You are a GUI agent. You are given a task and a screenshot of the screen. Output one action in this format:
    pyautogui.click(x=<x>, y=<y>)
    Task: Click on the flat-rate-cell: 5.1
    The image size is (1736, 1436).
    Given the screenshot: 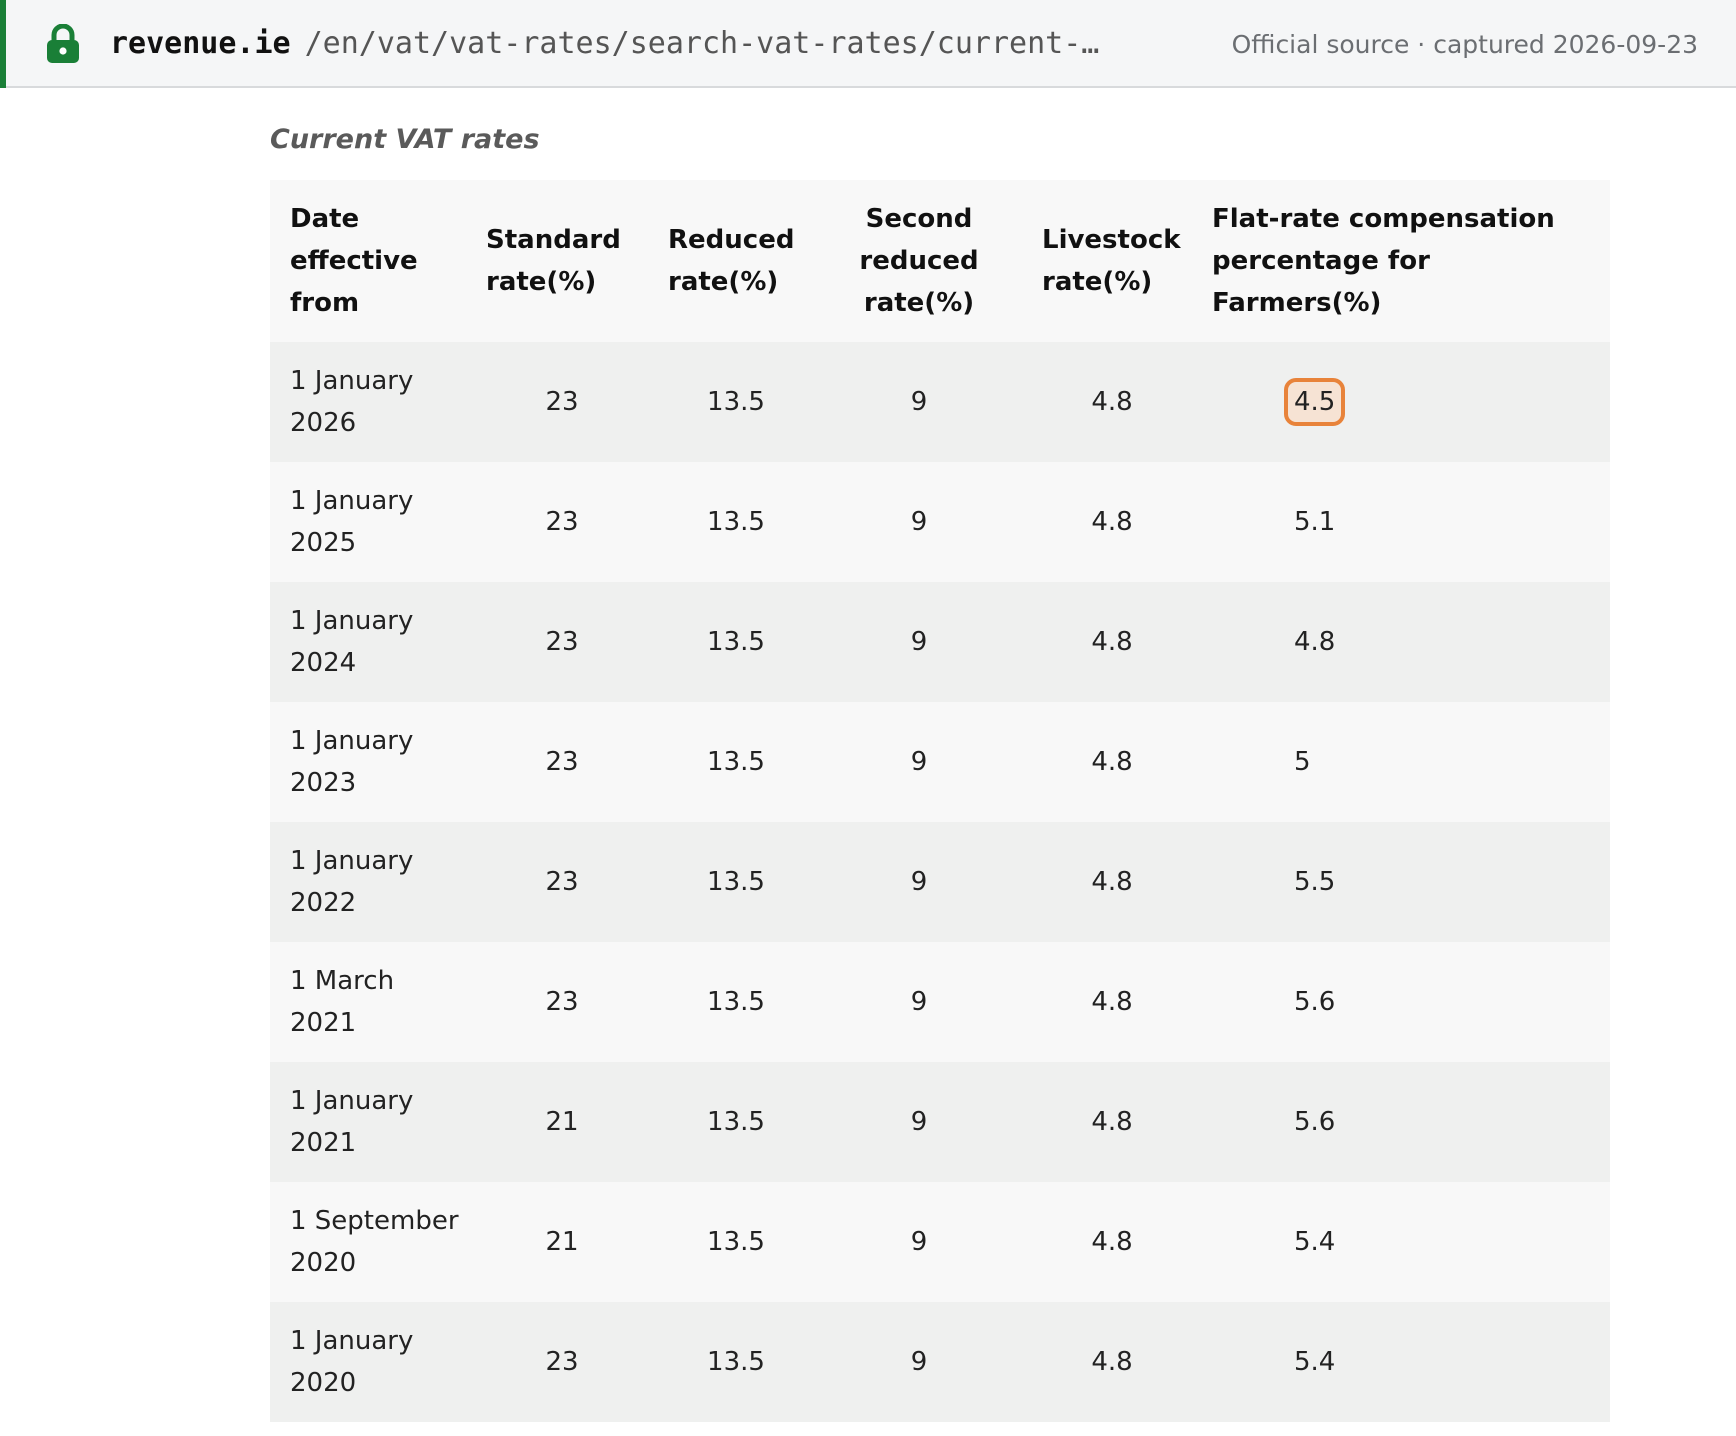 What is the action you would take?
    pyautogui.click(x=1315, y=522)
    